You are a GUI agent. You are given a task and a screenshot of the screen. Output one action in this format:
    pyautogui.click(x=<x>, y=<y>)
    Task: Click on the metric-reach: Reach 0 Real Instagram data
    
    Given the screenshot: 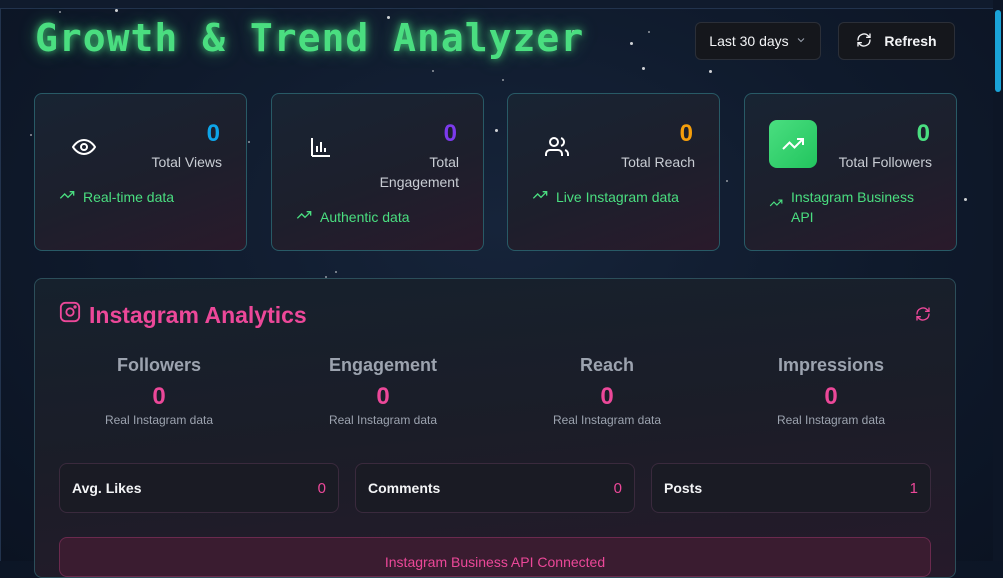 What is the action you would take?
    pyautogui.click(x=607, y=391)
    